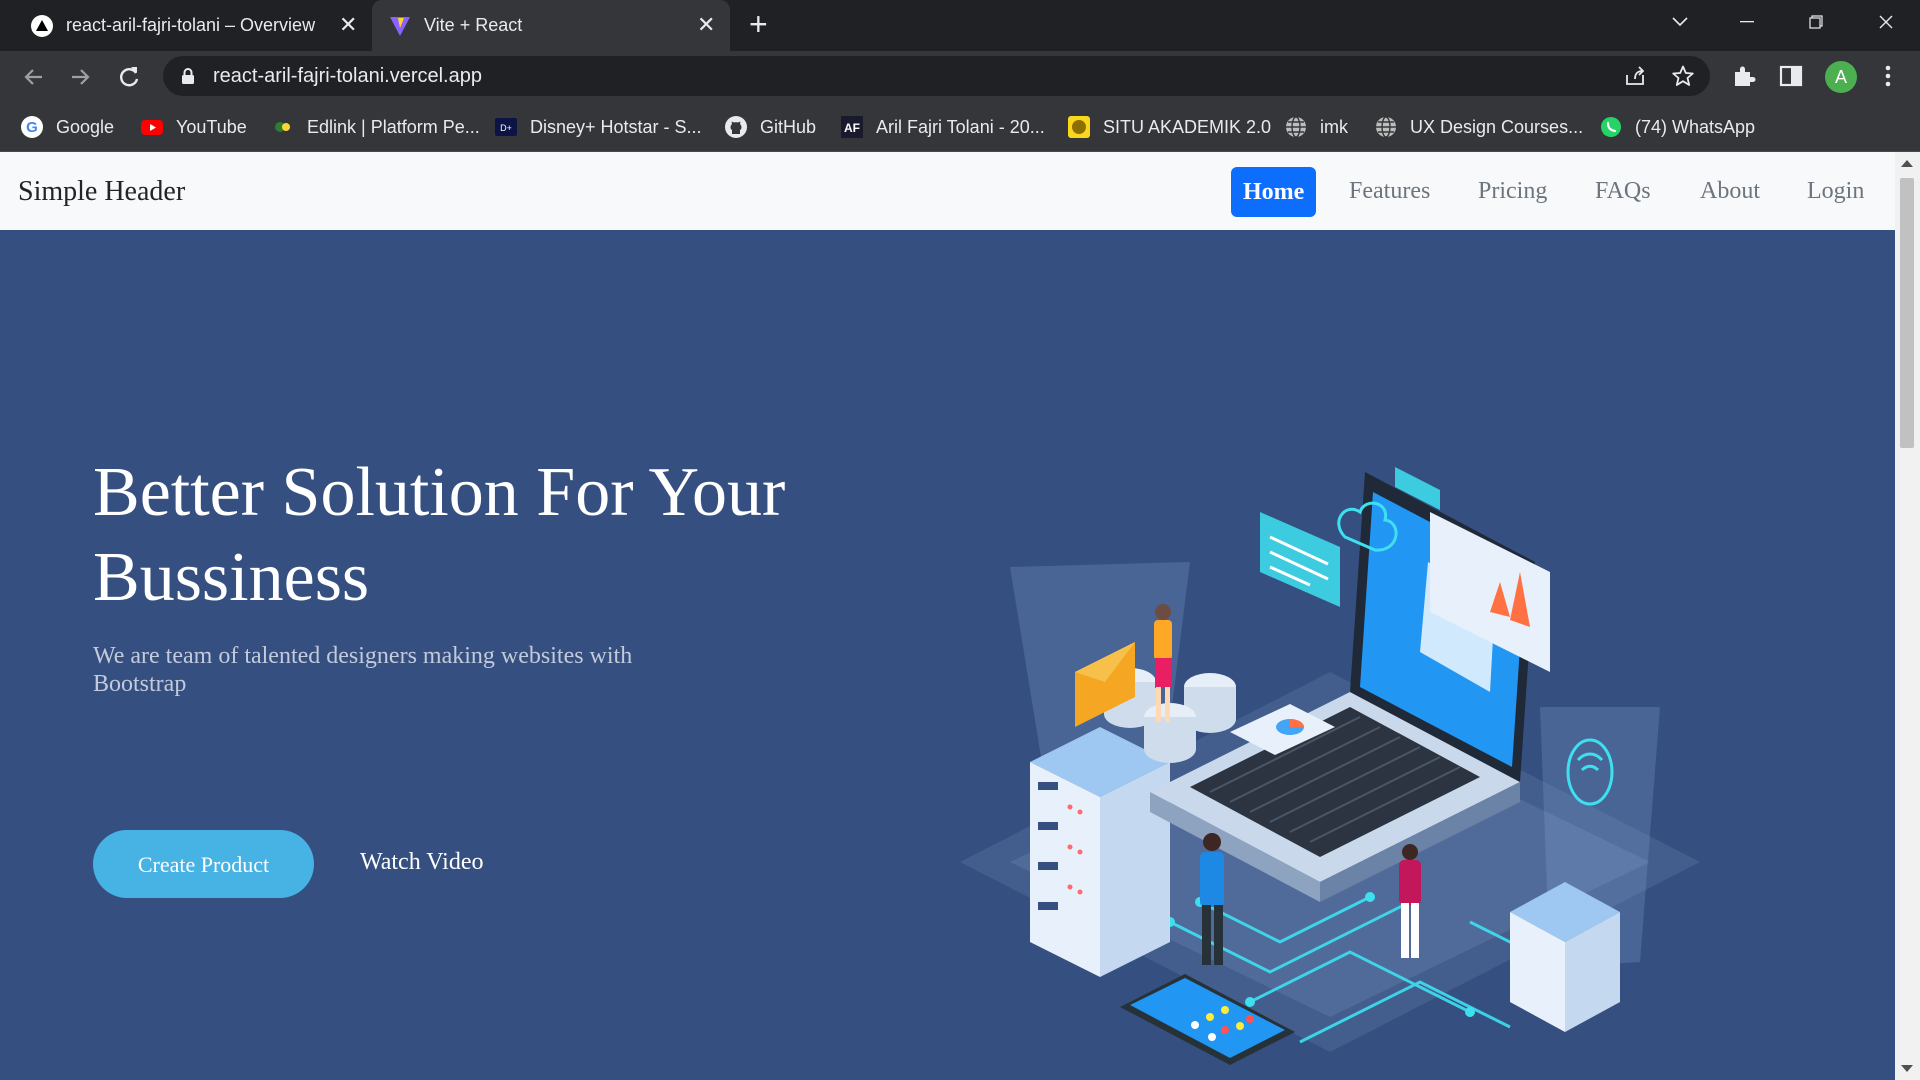  I want to click on tab-vercel-overview: react-aril-fajri-tolani – Overview ✕, so click(191, 25).